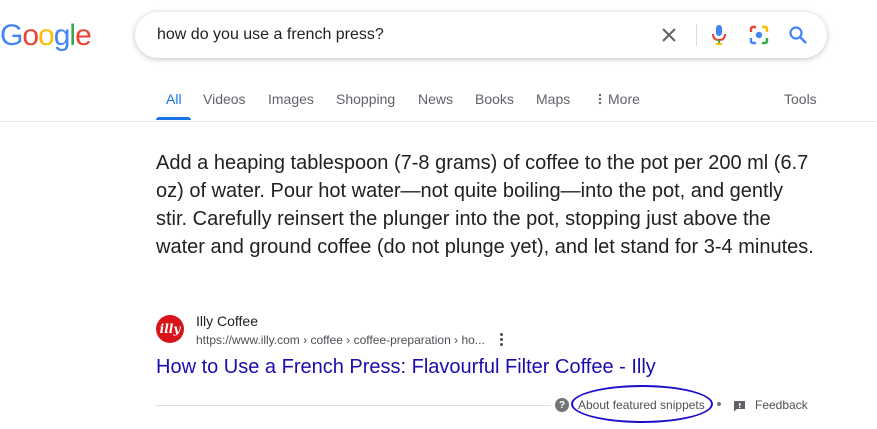 This screenshot has height=429, width=877. I want to click on tab-more: More, so click(619, 99).